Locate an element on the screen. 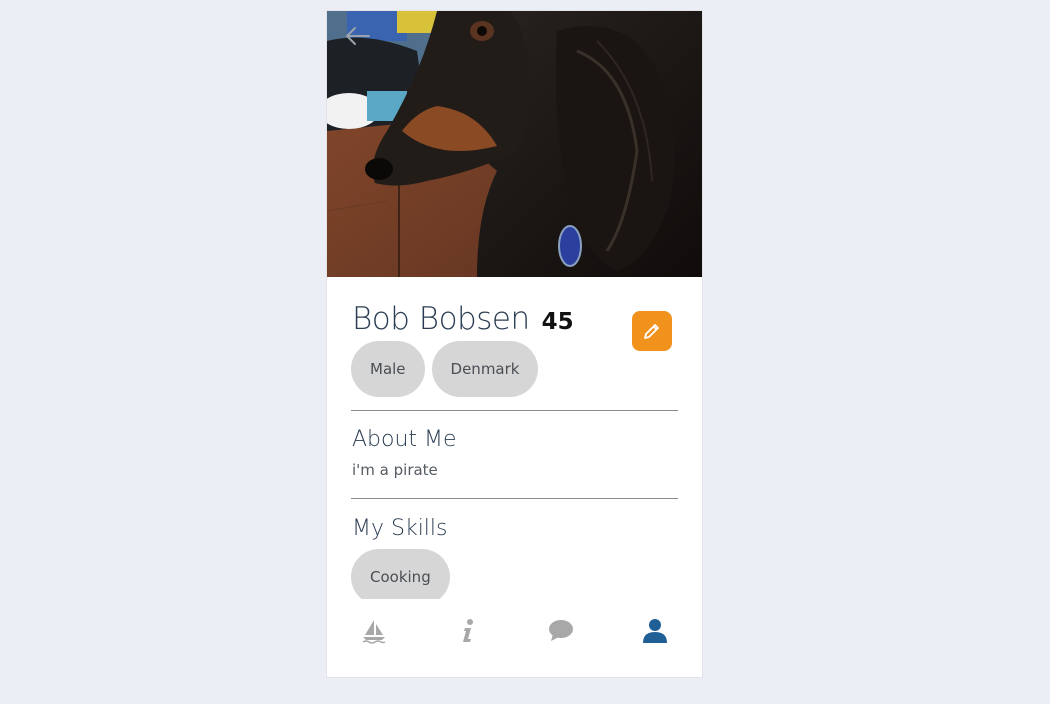  about-title: About Me is located at coordinates (404, 439).